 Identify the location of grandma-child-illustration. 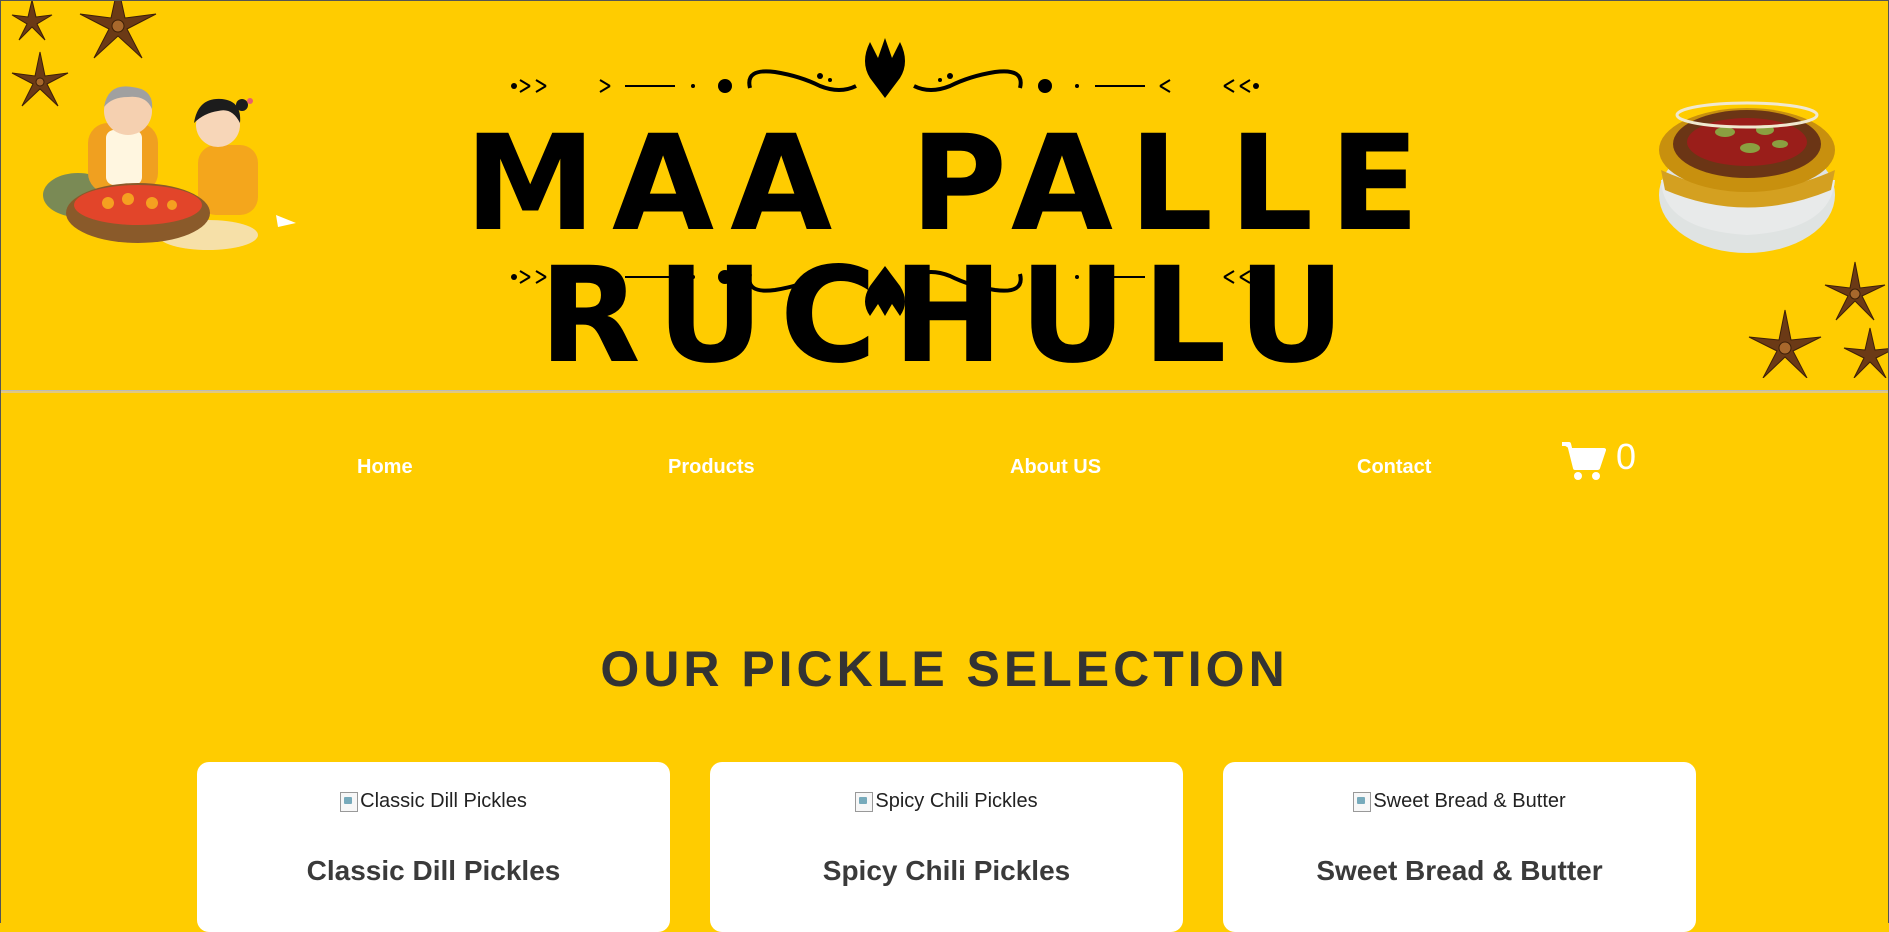
(169, 168).